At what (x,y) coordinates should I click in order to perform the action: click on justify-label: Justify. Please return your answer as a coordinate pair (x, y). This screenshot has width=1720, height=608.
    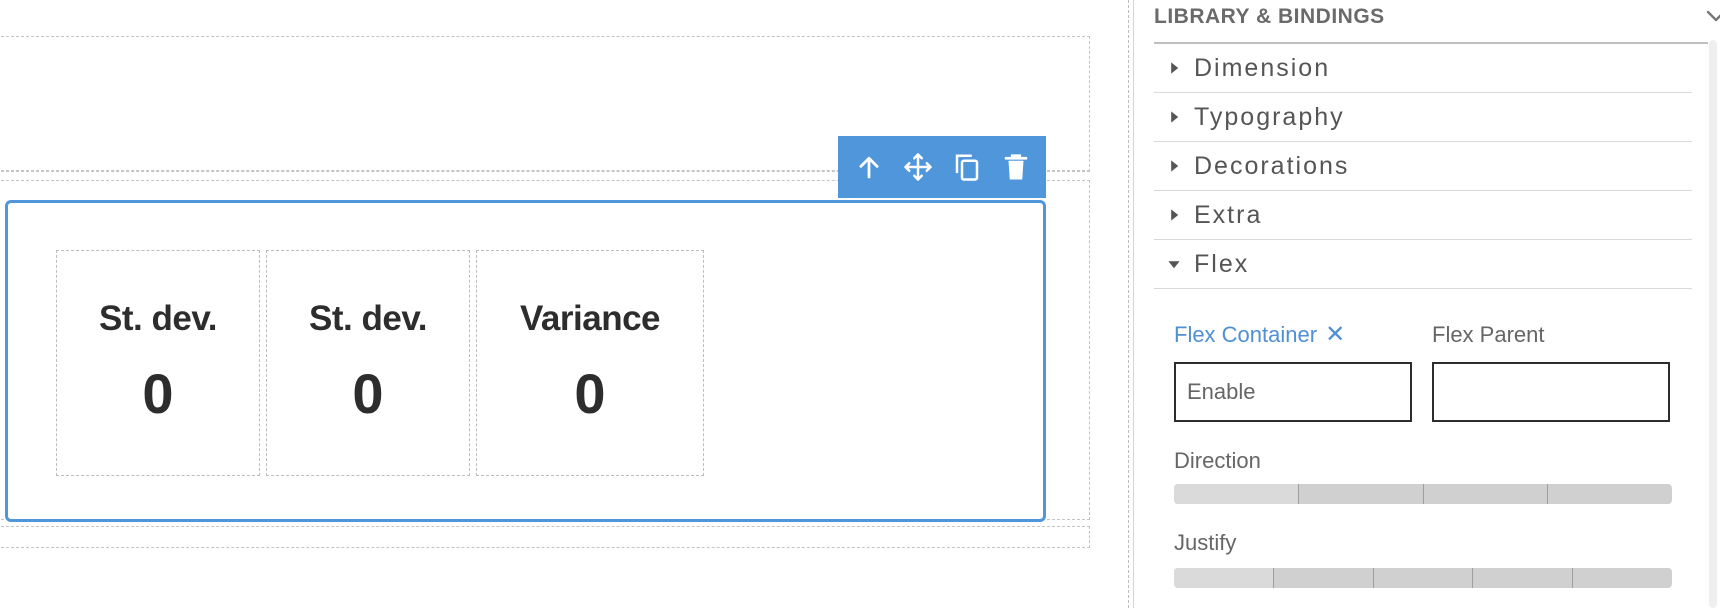
    Looking at the image, I should click on (1205, 542).